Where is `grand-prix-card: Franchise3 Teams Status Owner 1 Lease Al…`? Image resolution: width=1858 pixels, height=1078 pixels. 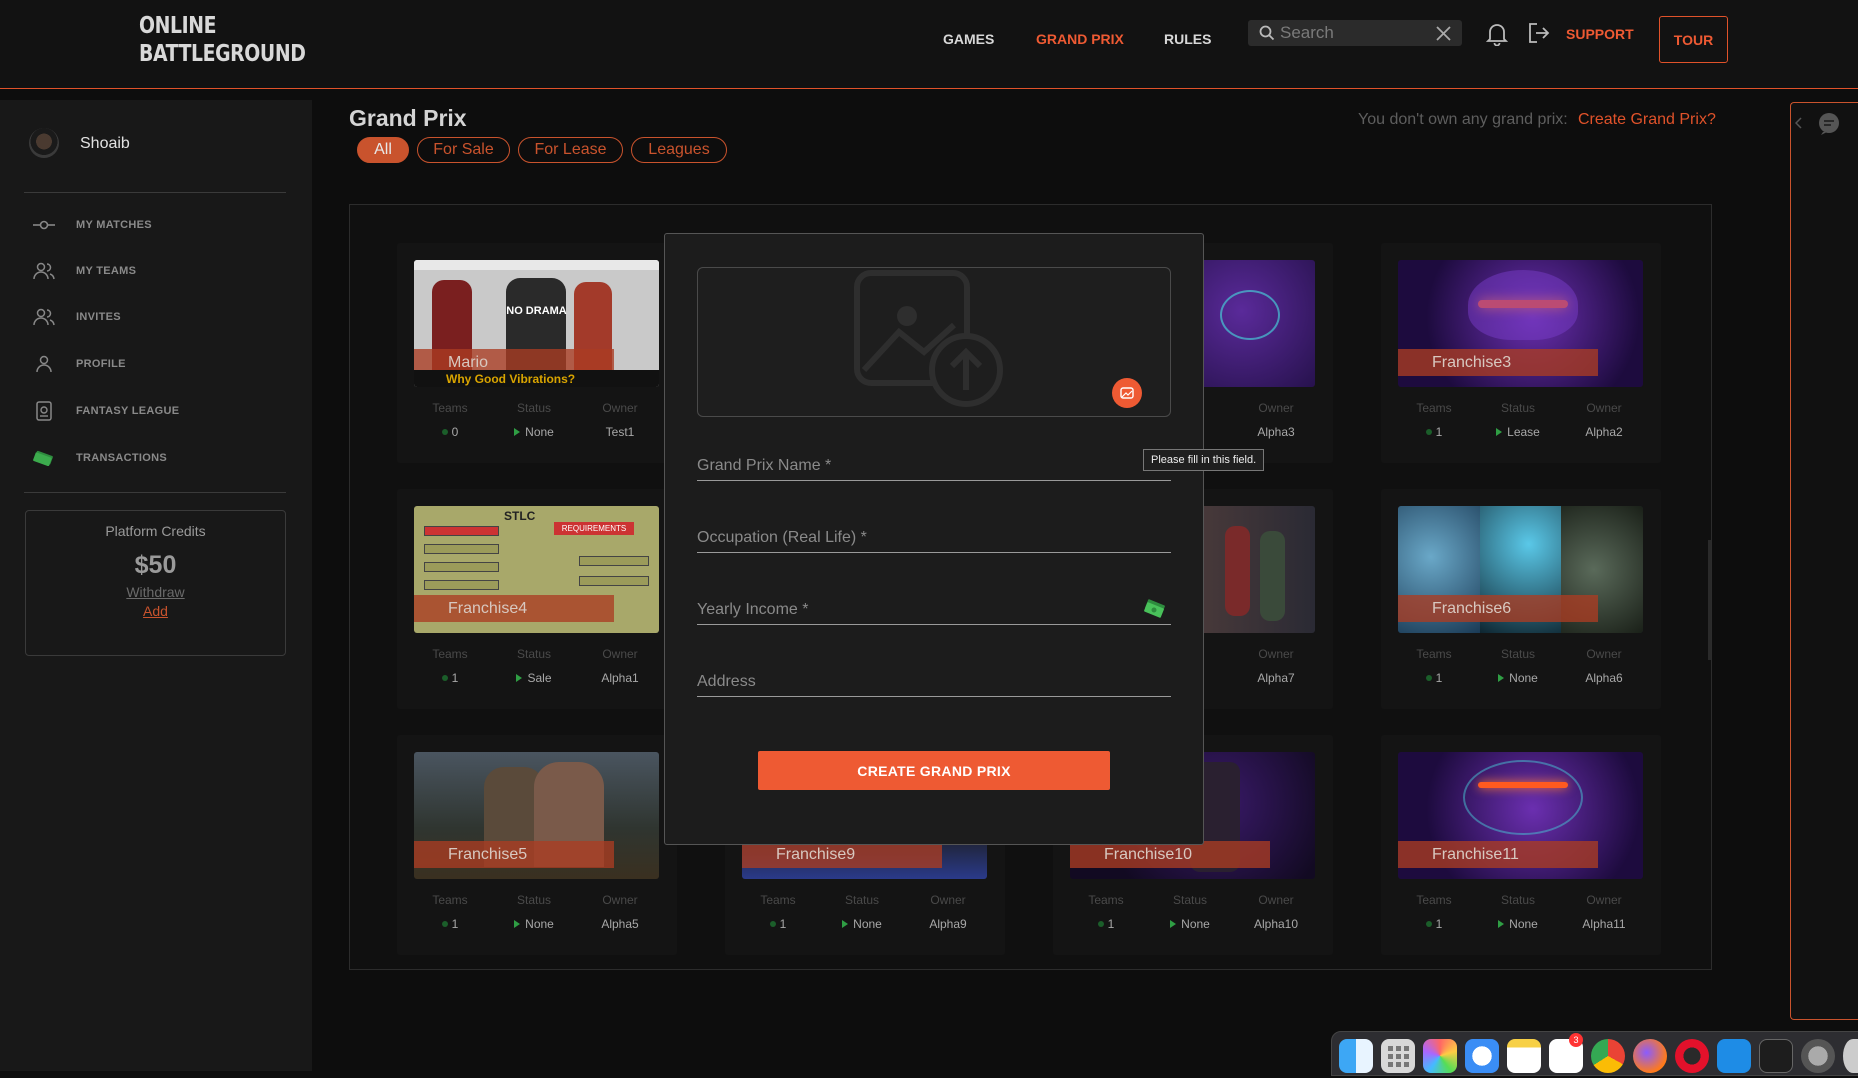 grand-prix-card: Franchise3 Teams Status Owner 1 Lease Al… is located at coordinates (1521, 353).